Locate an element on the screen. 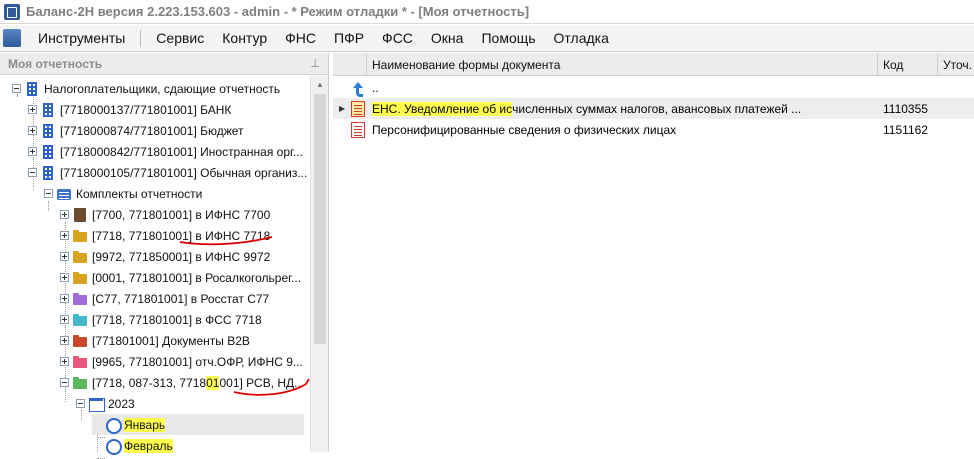  grid-header: Наименование формы документа Код Уточ. is located at coordinates (653, 64).